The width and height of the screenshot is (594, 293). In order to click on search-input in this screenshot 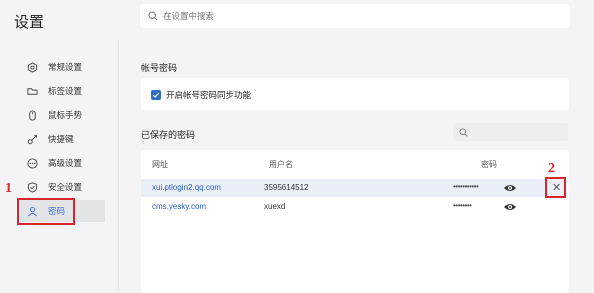, I will do `click(353, 16)`.